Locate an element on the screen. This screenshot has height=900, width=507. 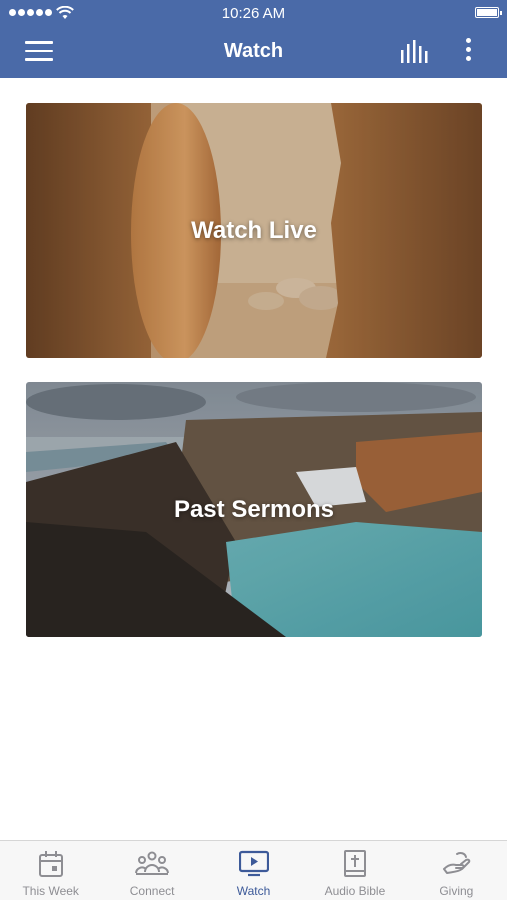
tab-connect: Connect is located at coordinates (151, 870).